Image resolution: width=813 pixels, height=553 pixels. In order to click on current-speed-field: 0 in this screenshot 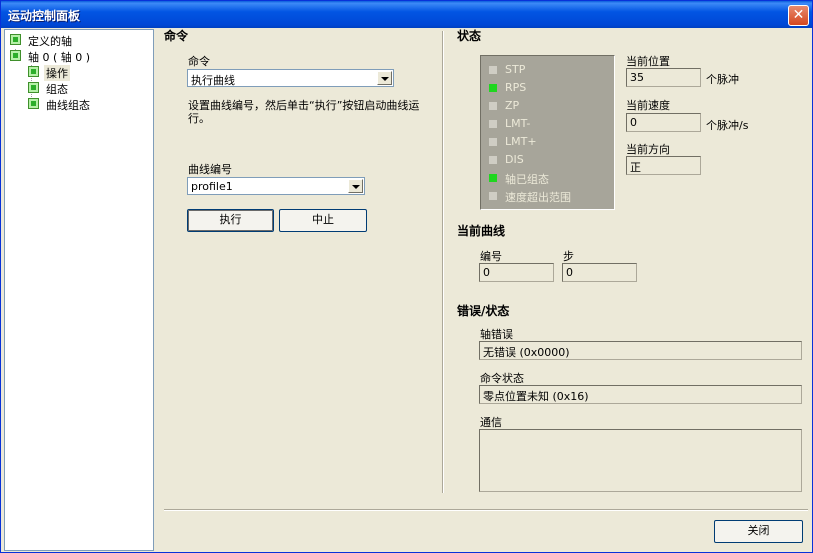, I will do `click(663, 122)`.